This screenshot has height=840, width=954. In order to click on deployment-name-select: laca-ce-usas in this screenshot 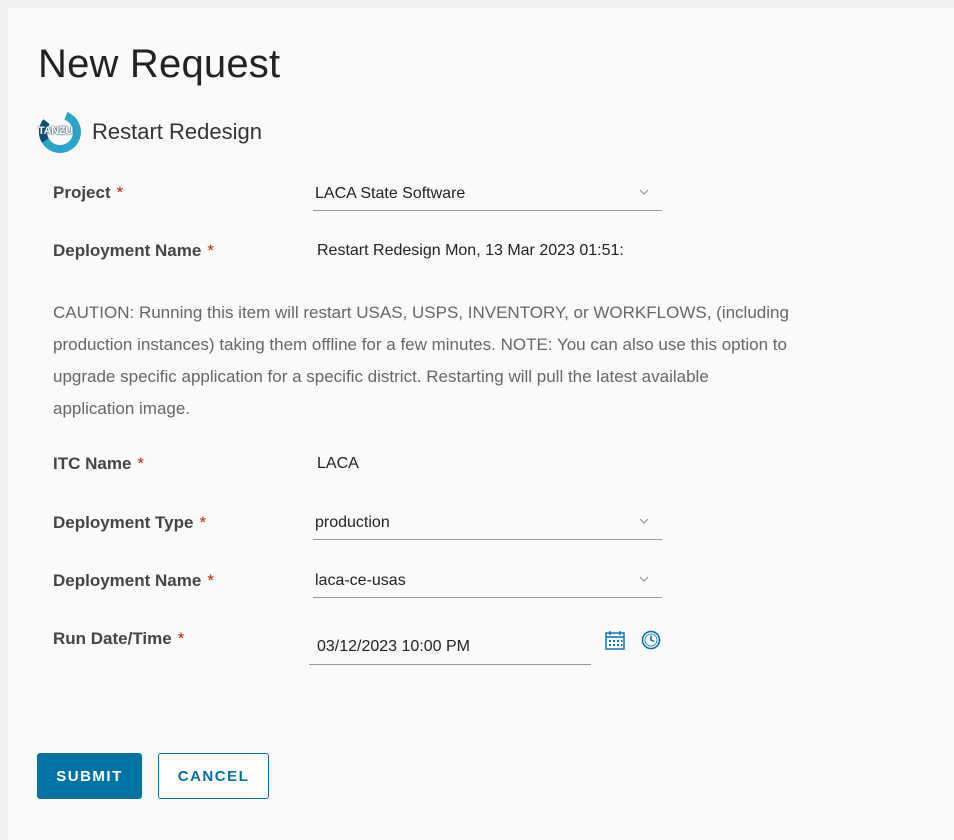, I will do `click(487, 582)`.